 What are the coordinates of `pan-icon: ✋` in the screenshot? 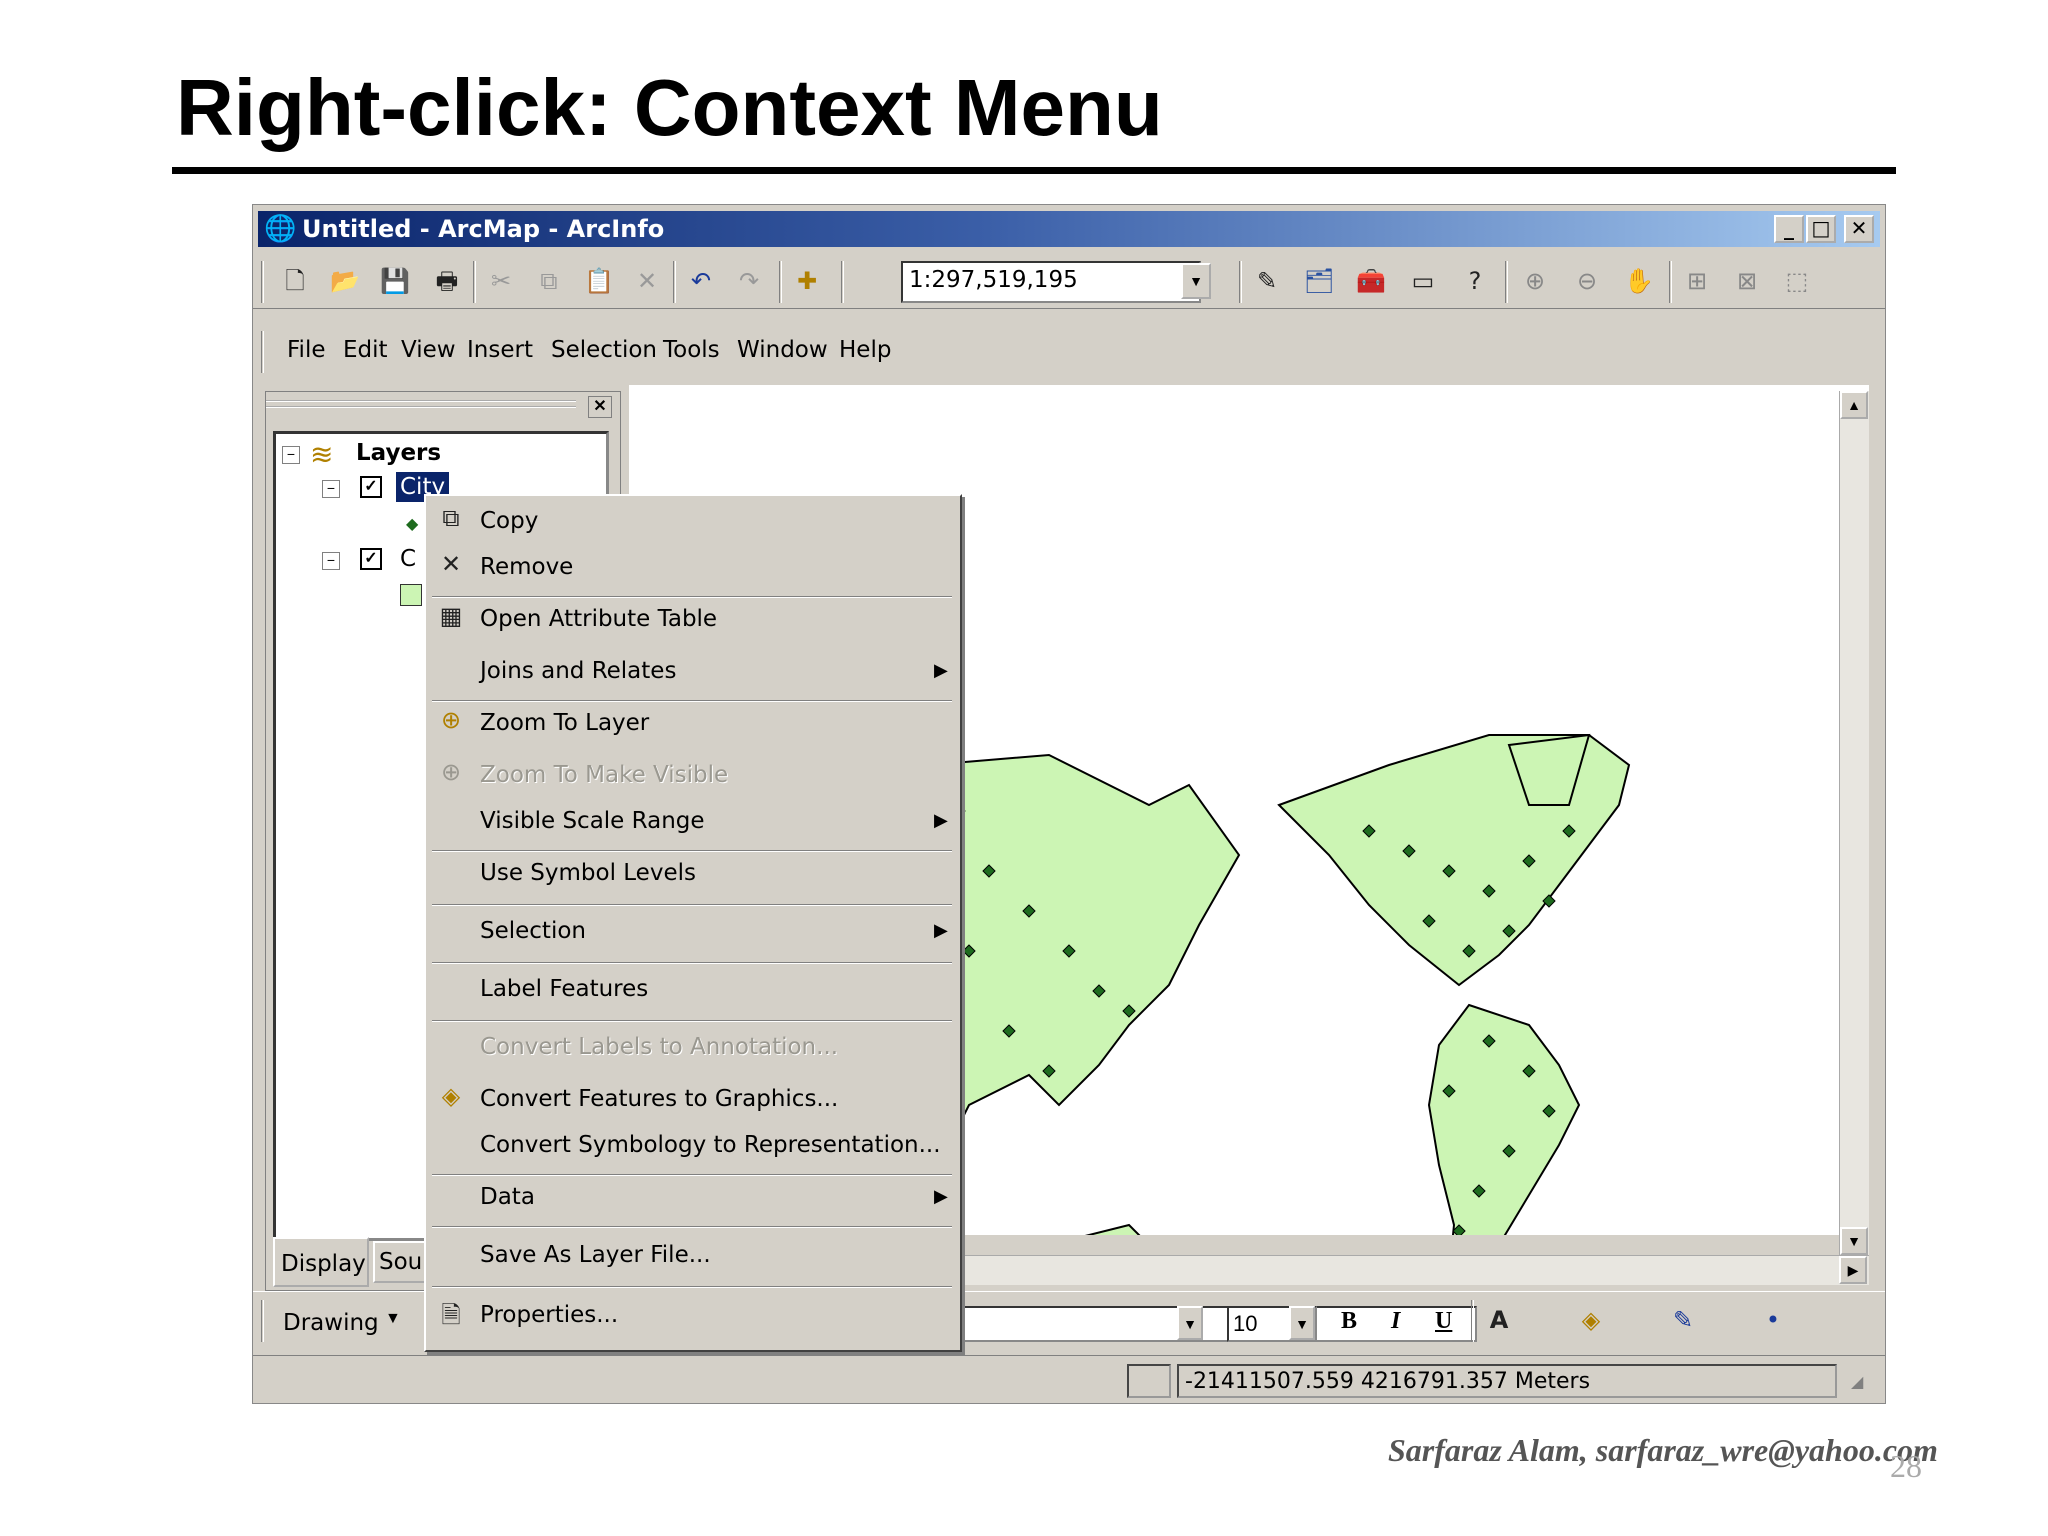 It's located at (1639, 281).